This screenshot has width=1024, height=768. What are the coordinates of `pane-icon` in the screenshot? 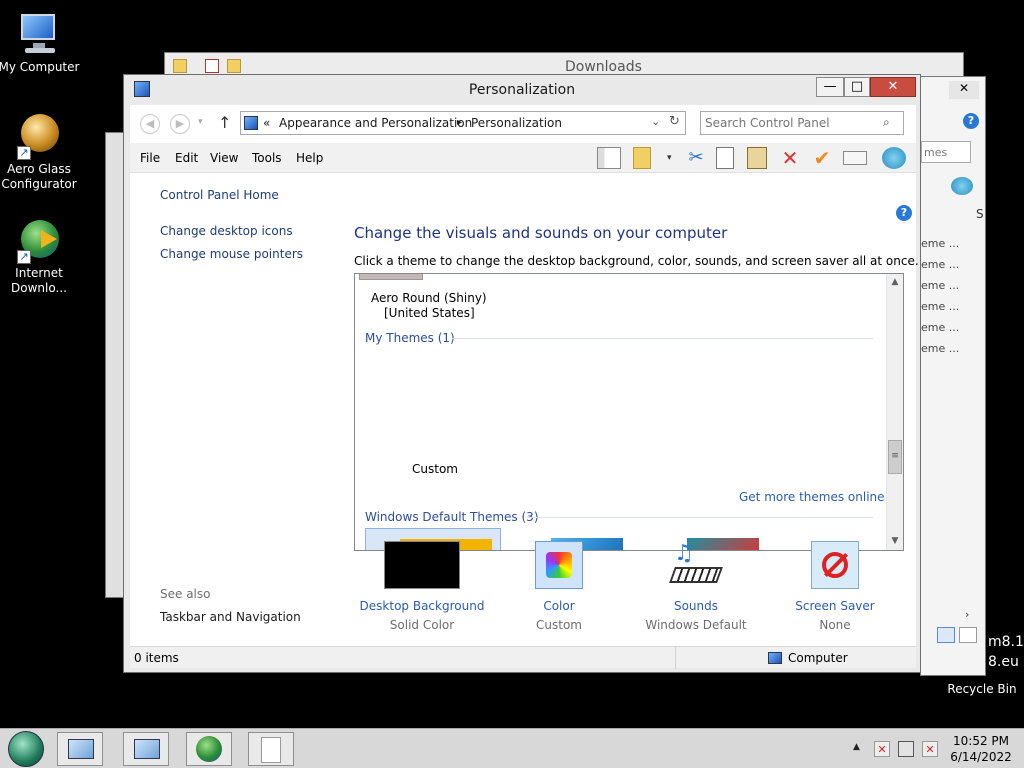 It's located at (609, 158).